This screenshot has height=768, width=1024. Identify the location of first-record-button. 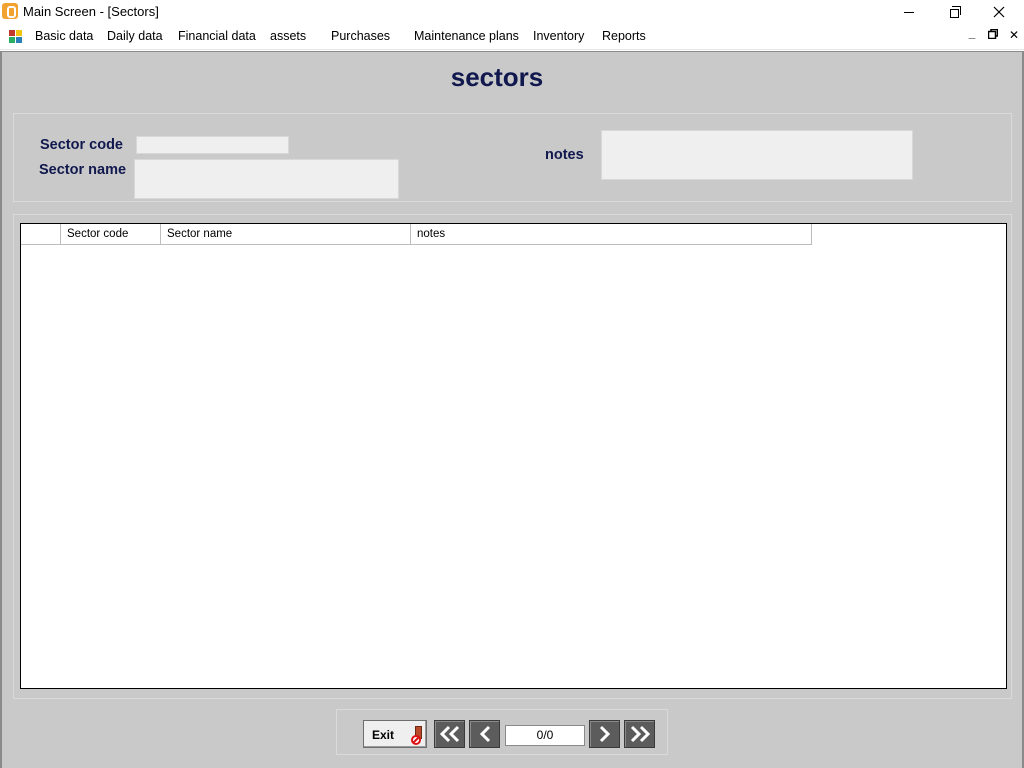
(449, 734).